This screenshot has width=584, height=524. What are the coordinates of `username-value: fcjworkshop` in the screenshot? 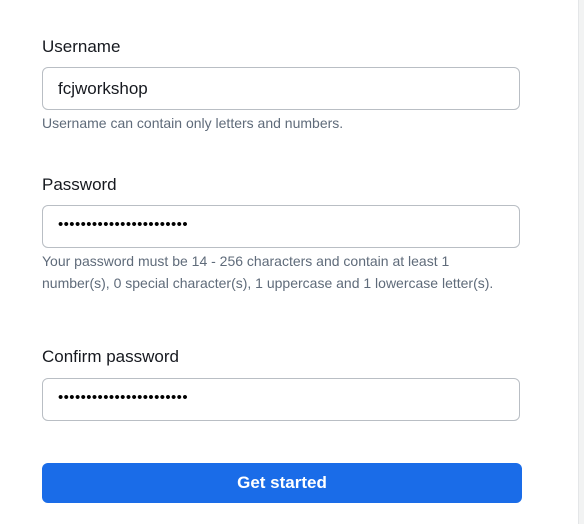 It's located at (103, 88).